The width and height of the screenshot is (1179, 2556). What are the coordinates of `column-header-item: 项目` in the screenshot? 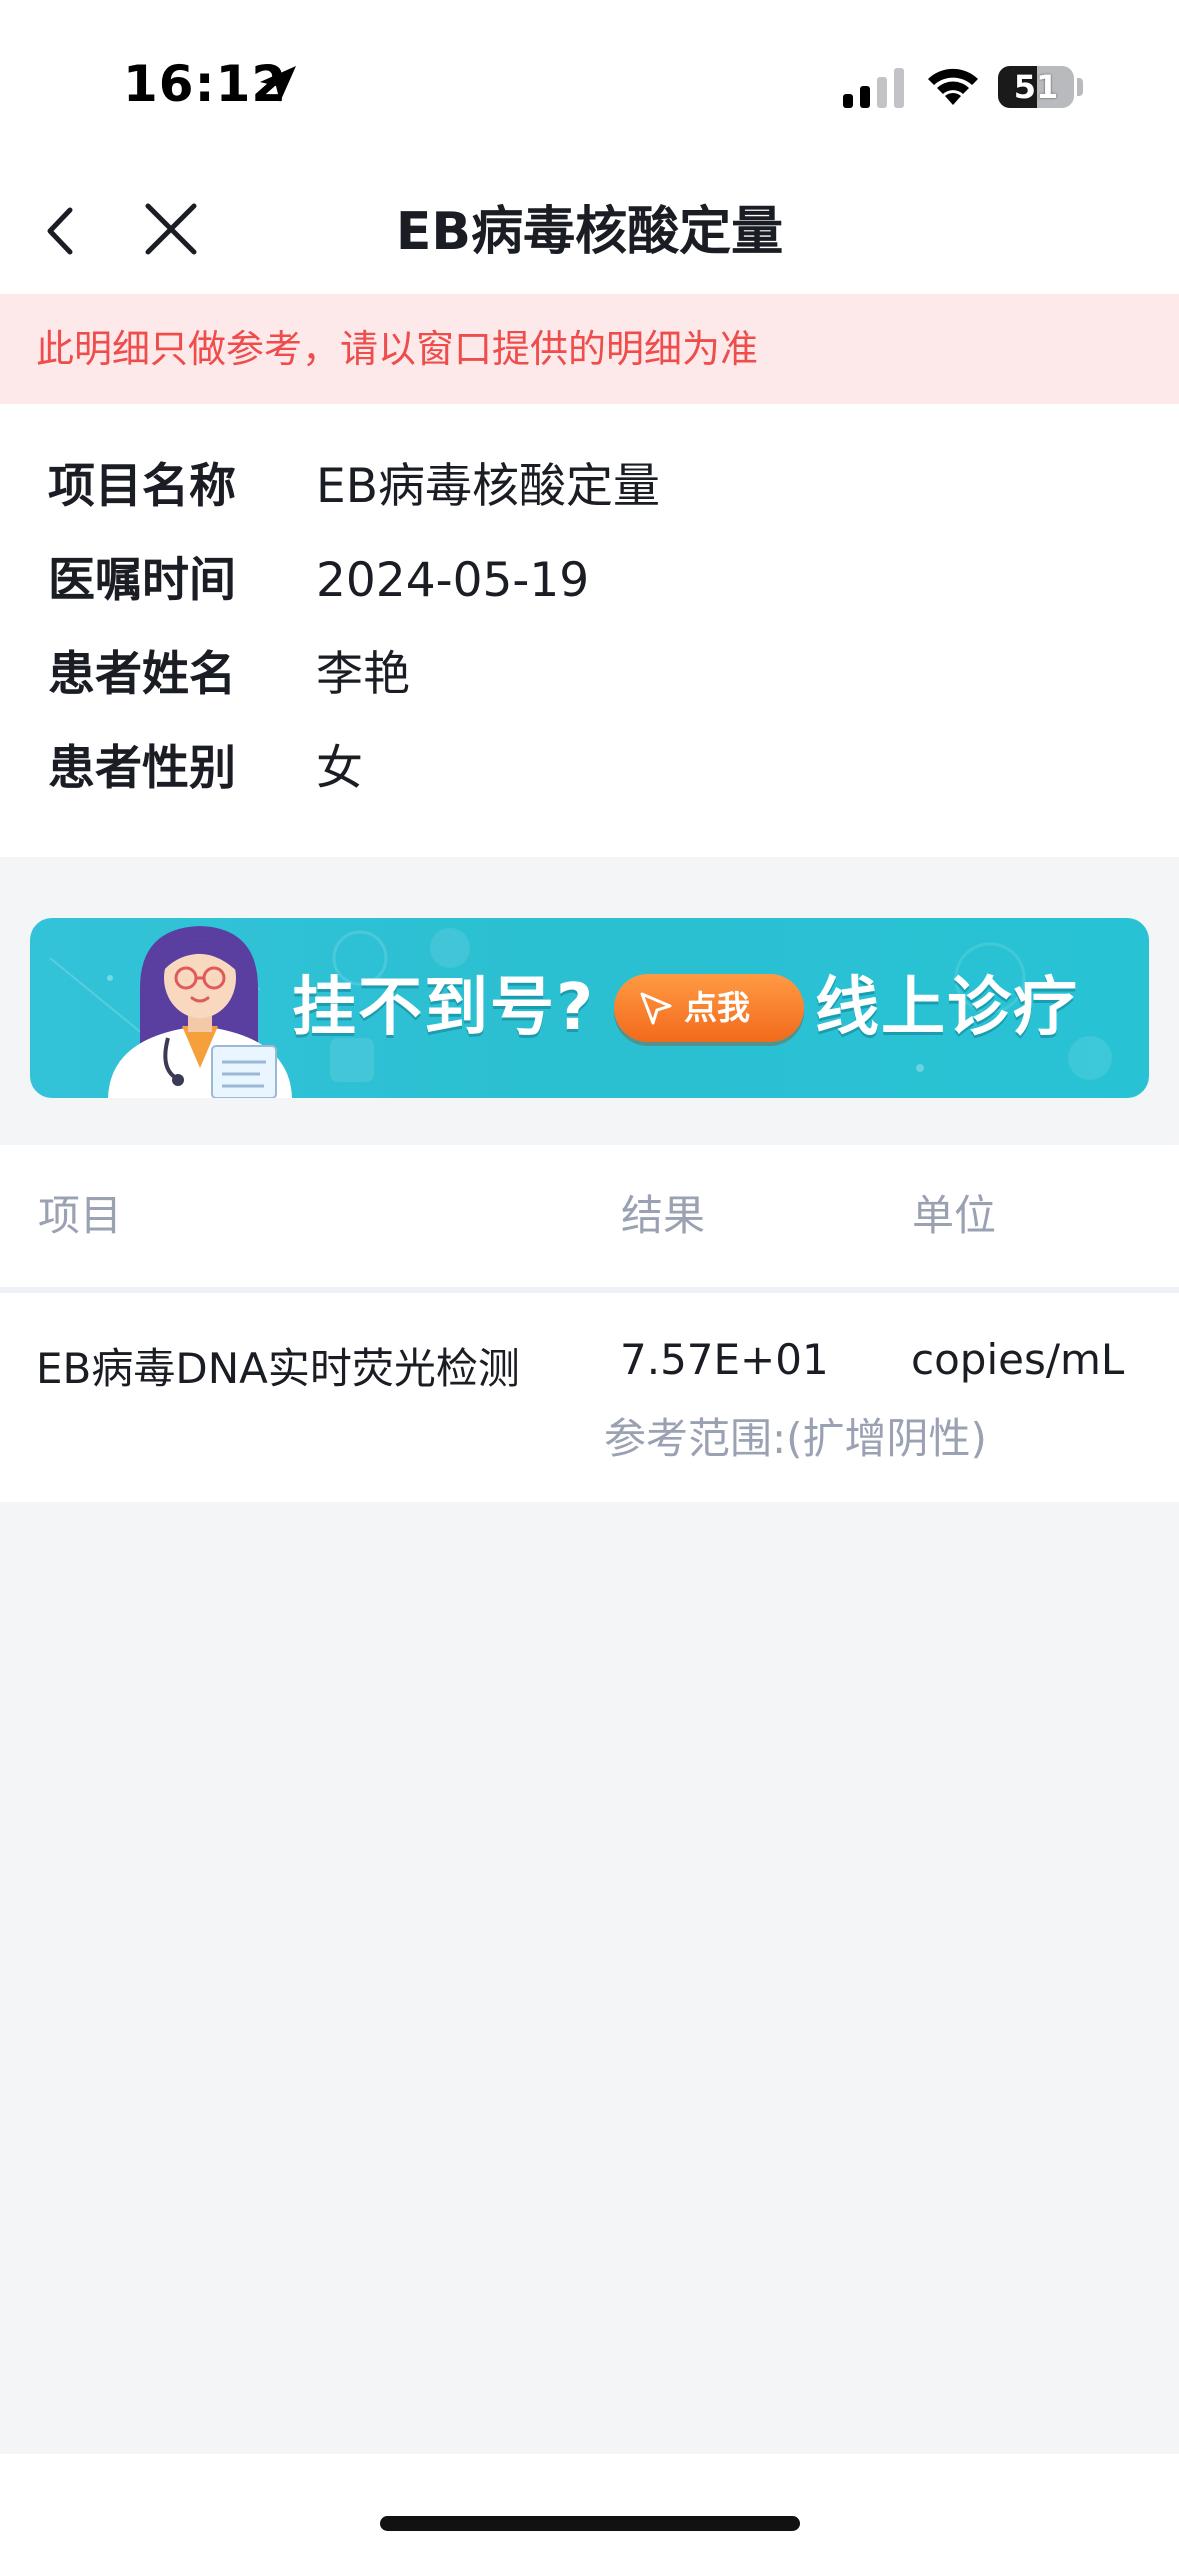 It's located at (80, 1215).